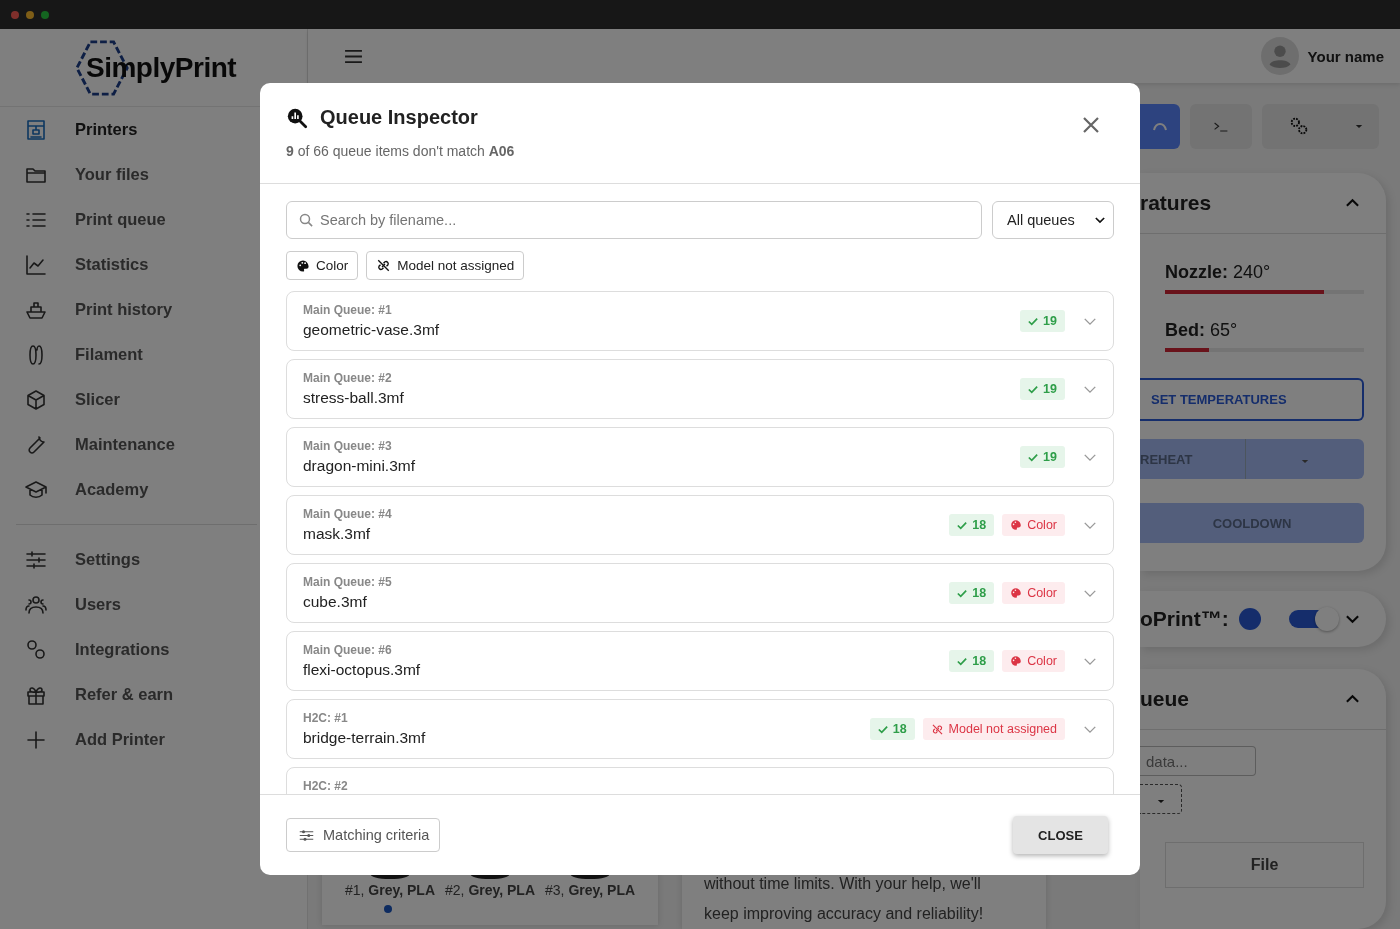 The height and width of the screenshot is (929, 1400). What do you see at coordinates (348, 446) in the screenshot?
I see `queue-label: Main Queue: #3` at bounding box center [348, 446].